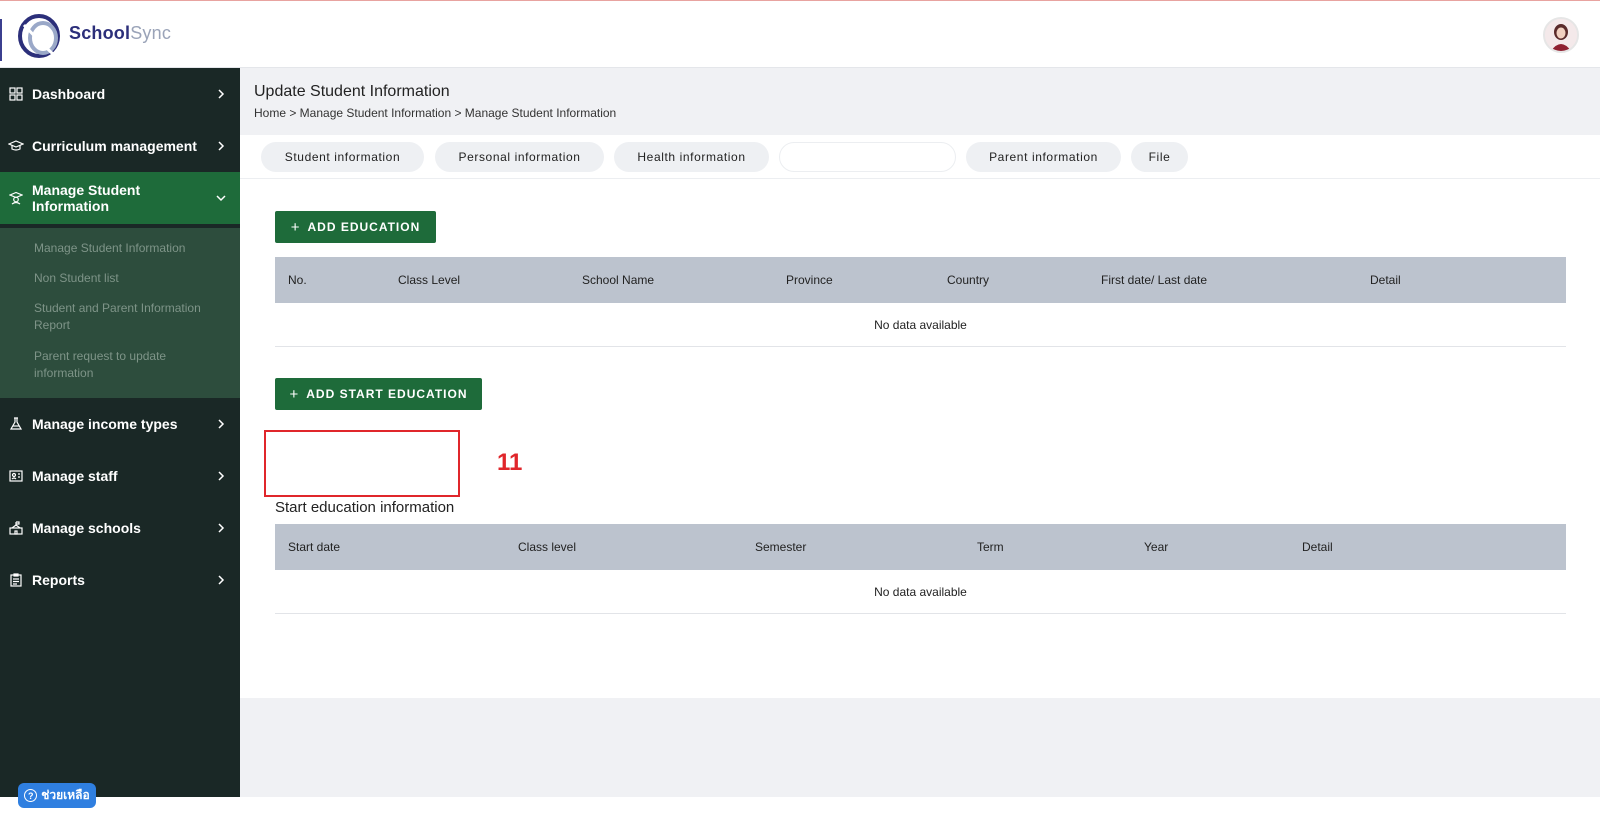  What do you see at coordinates (58, 580) in the screenshot?
I see `sidebar-item-label: Reports` at bounding box center [58, 580].